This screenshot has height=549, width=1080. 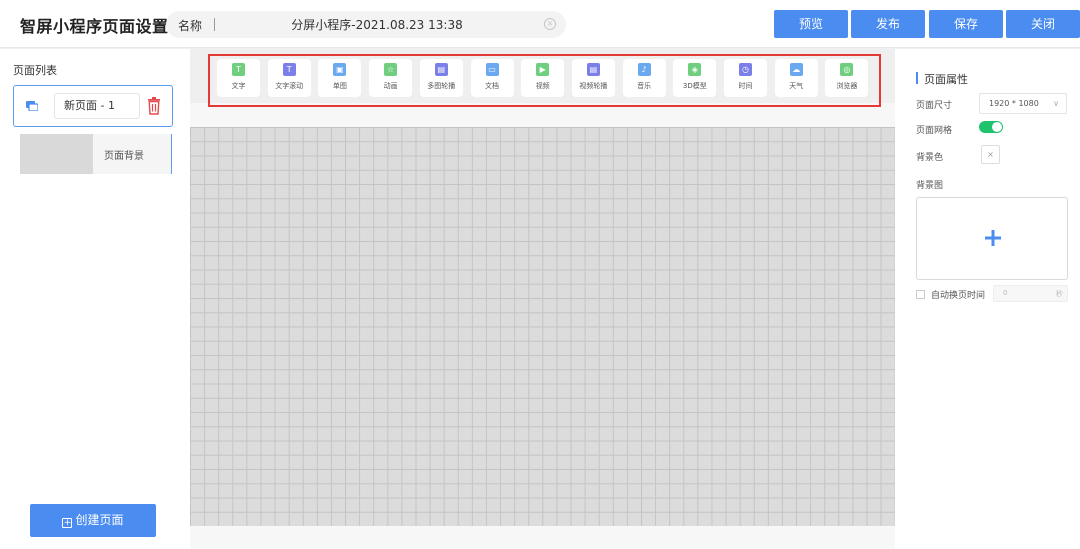 What do you see at coordinates (32, 106) in the screenshot?
I see `screen-icon` at bounding box center [32, 106].